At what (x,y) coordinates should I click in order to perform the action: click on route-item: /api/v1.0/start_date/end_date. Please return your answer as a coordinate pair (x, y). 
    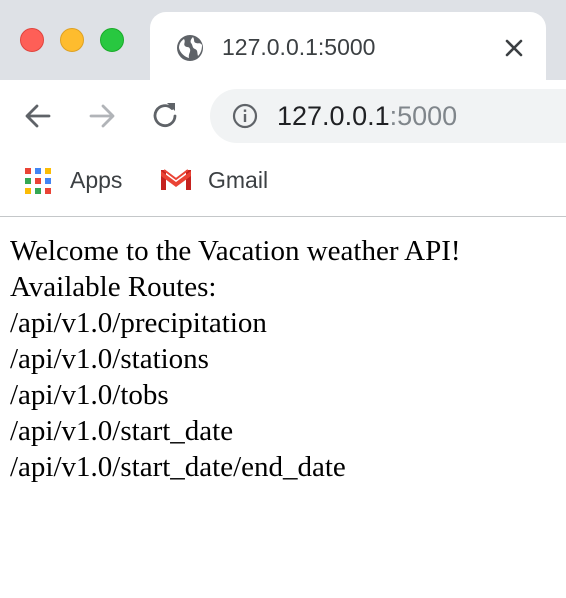
    Looking at the image, I should click on (178, 467).